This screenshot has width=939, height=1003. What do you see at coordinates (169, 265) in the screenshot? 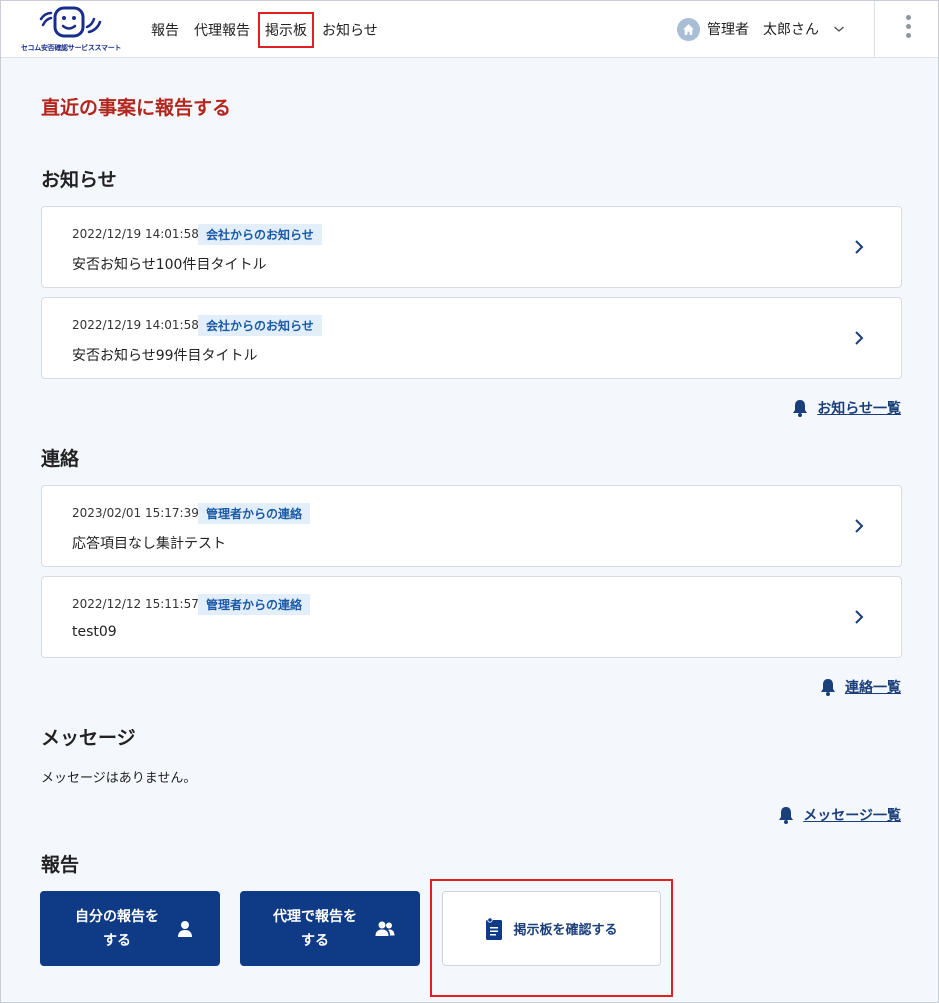
I see `notice-title: 安否お知らせ100件目タイトル` at bounding box center [169, 265].